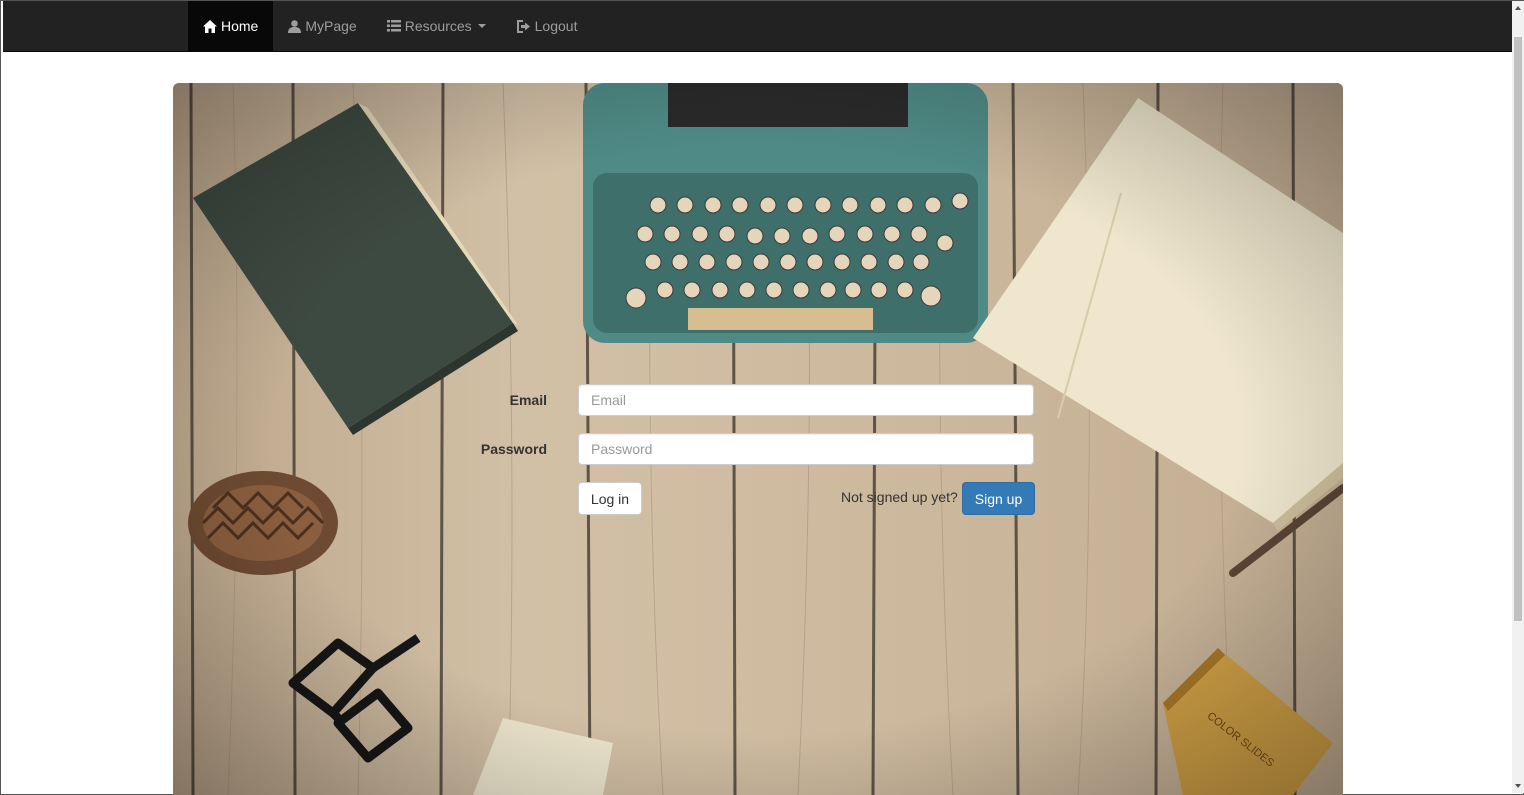  I want to click on user-icon, so click(295, 26).